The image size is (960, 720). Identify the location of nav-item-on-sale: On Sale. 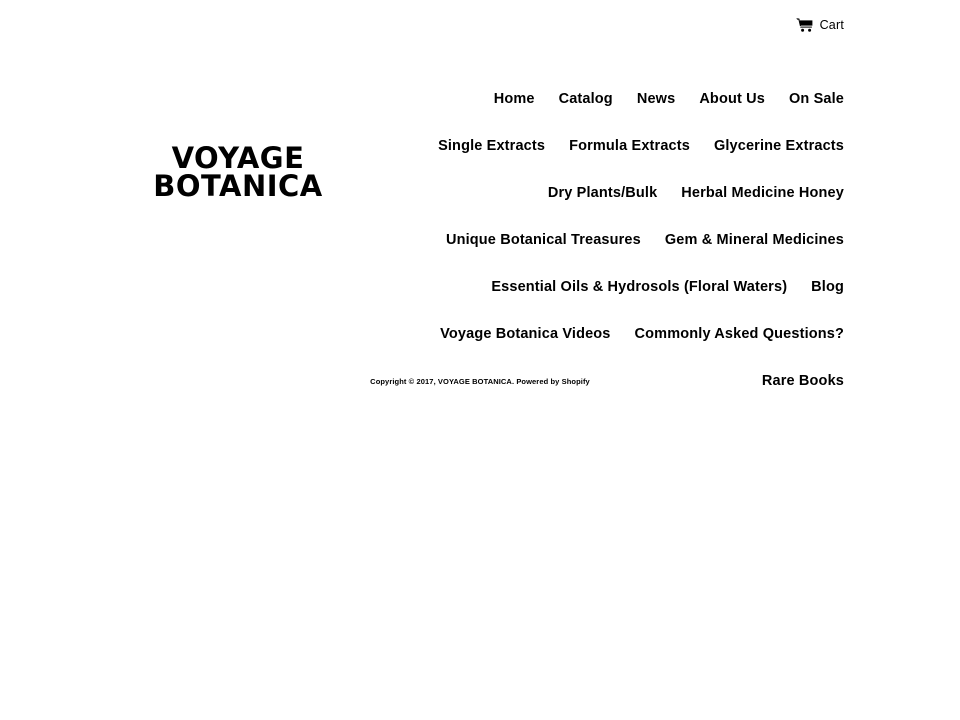
(804, 101).